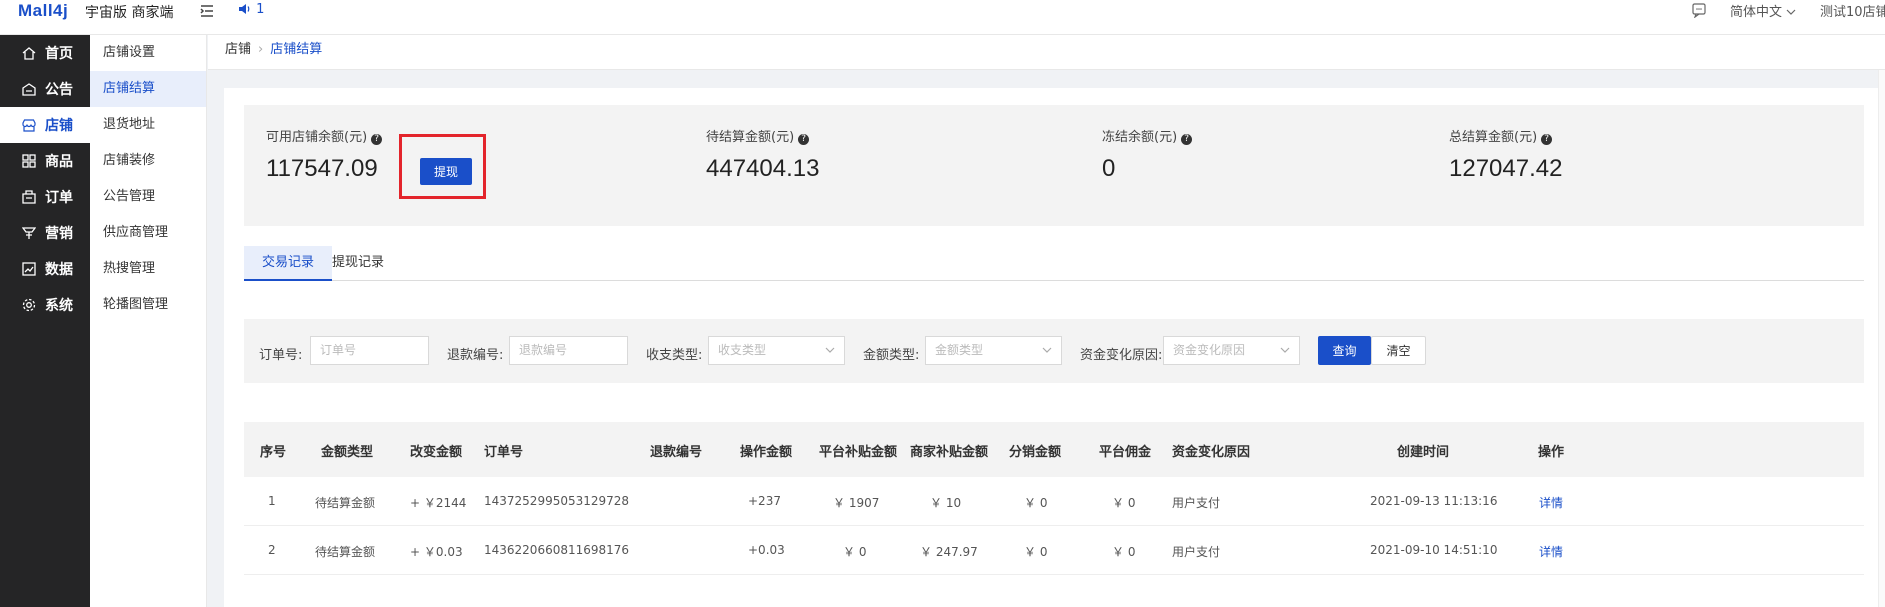 This screenshot has width=1885, height=607. I want to click on order-no-label: 订单号:, so click(281, 355).